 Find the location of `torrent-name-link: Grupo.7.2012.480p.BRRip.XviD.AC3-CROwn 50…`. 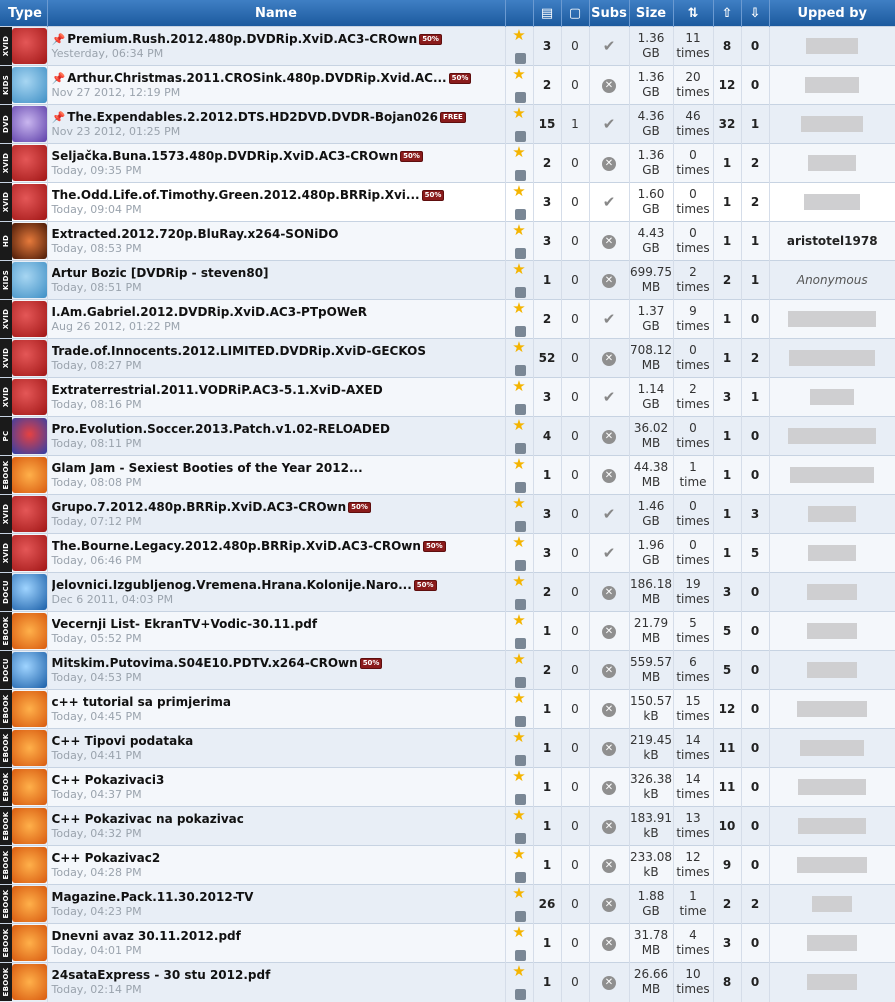

torrent-name-link: Grupo.7.2012.480p.BRRip.XviD.AC3-CROwn 50… is located at coordinates (278, 507).